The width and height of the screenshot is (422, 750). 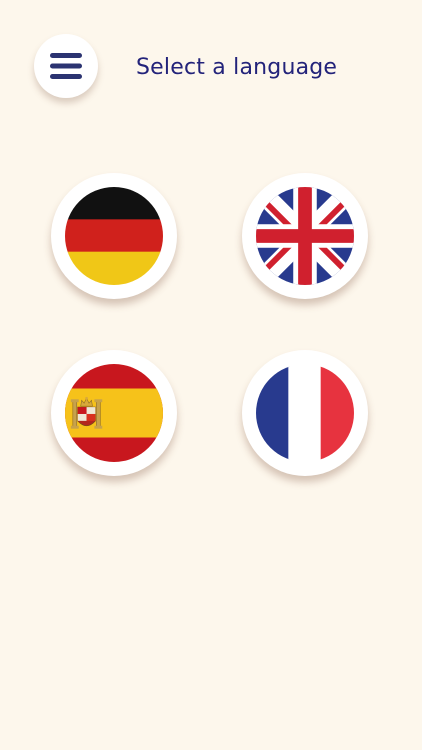 I want to click on france-flag-icon, so click(x=305, y=413).